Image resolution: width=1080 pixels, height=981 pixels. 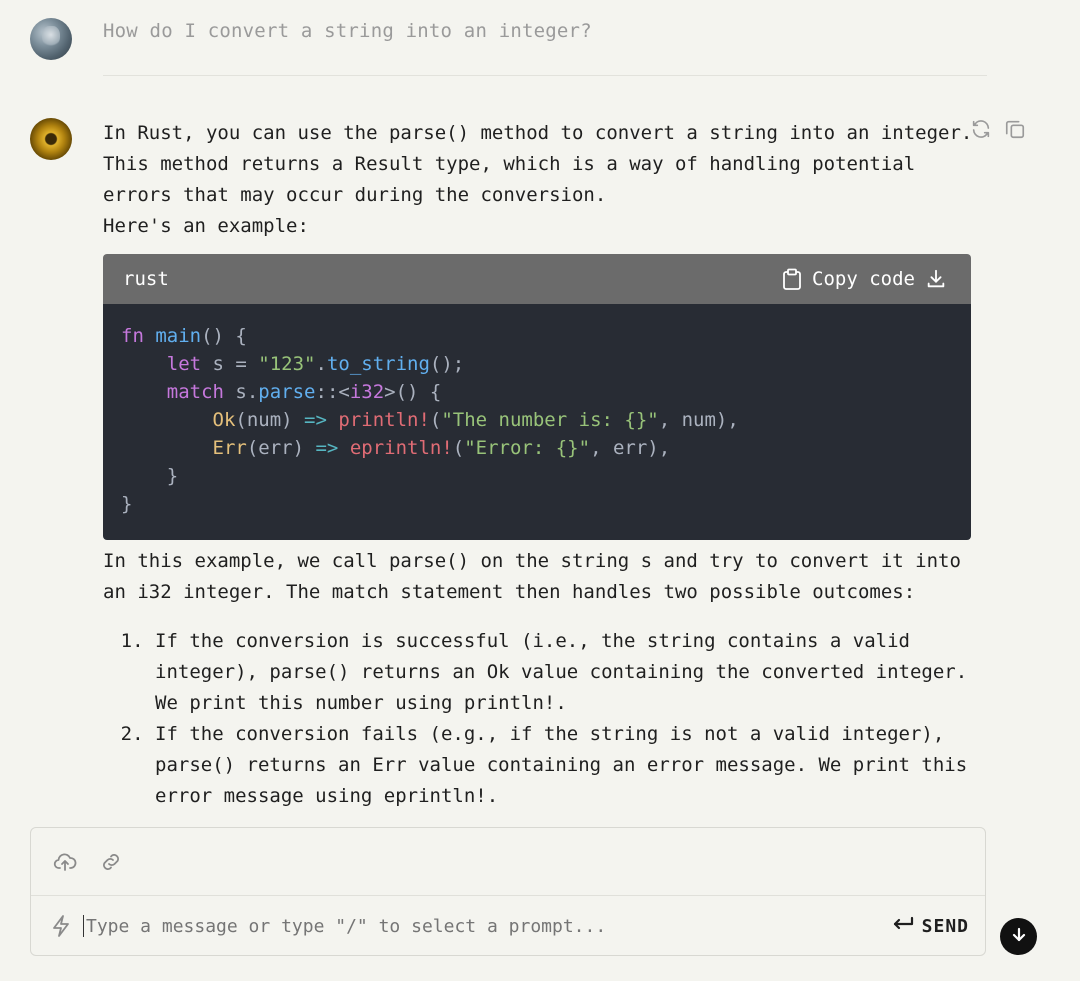 I want to click on code-language: rust, so click(x=146, y=278).